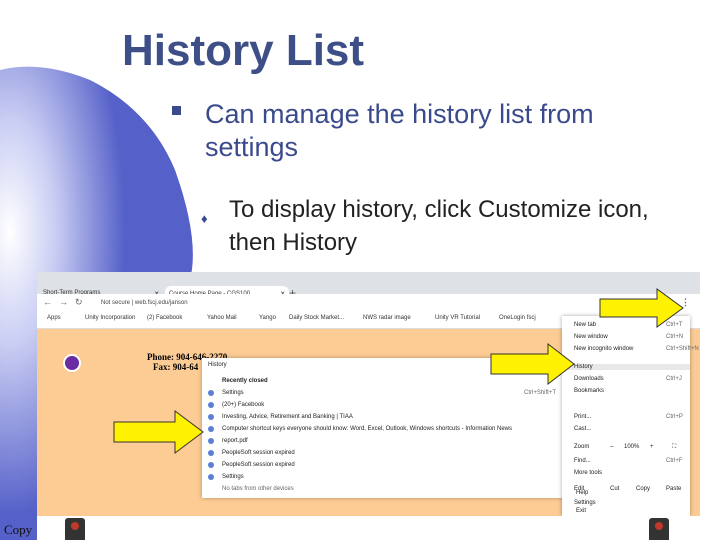  Describe the element at coordinates (588, 473) in the screenshot. I see `menu-item-more-tools: More tools` at that location.